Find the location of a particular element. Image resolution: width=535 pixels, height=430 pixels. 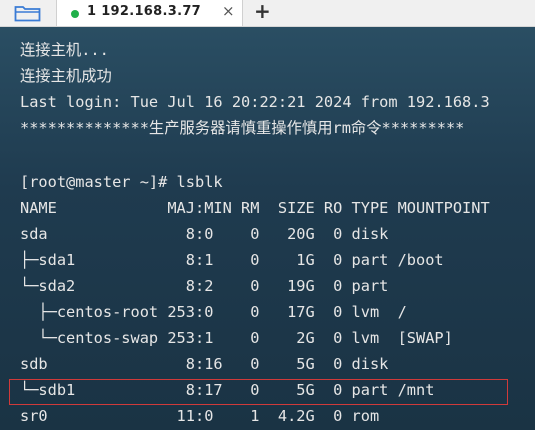

connected-status-icon is located at coordinates (75, 14).